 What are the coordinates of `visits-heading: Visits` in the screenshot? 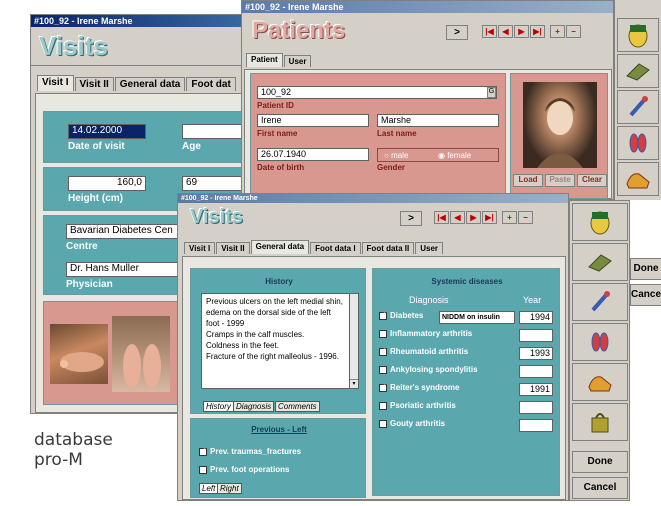 It's located at (216, 217).